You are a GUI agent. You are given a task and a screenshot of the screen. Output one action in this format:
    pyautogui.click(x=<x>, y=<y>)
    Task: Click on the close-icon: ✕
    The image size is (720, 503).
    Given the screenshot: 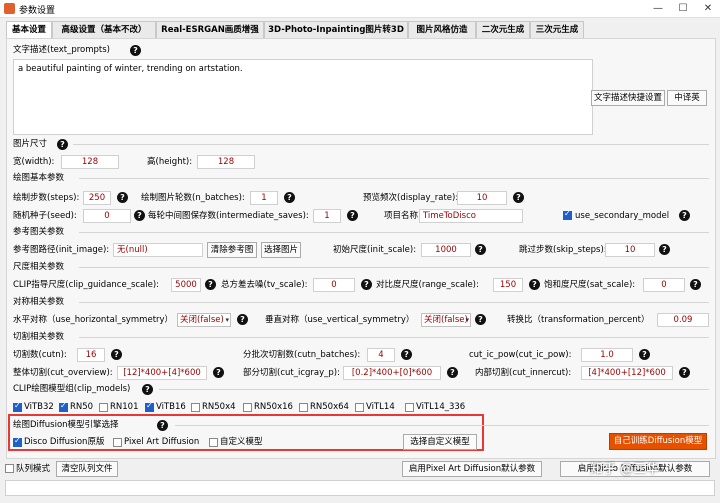 What is the action you would take?
    pyautogui.click(x=708, y=9)
    